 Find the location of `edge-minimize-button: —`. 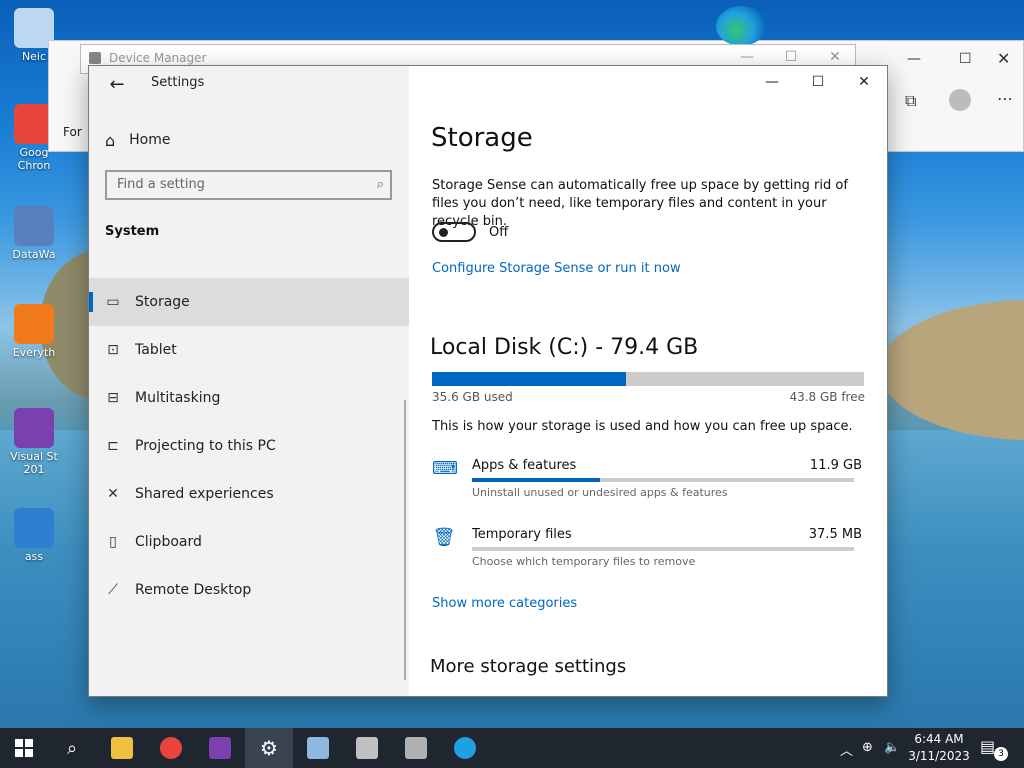

edge-minimize-button: — is located at coordinates (914, 59).